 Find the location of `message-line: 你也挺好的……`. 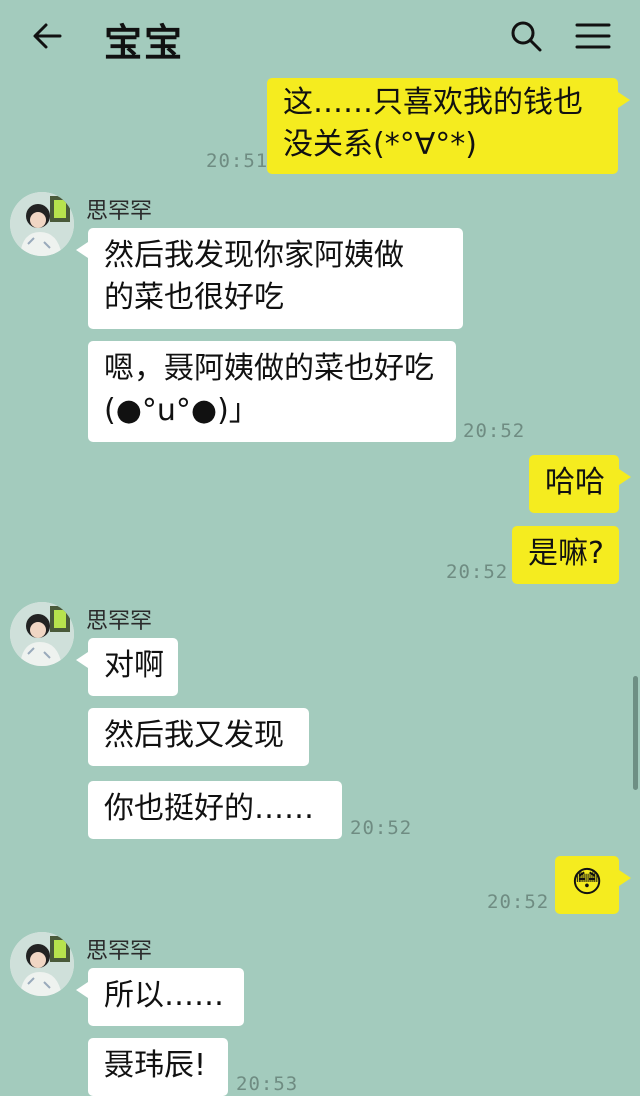

message-line: 你也挺好的…… is located at coordinates (209, 808).